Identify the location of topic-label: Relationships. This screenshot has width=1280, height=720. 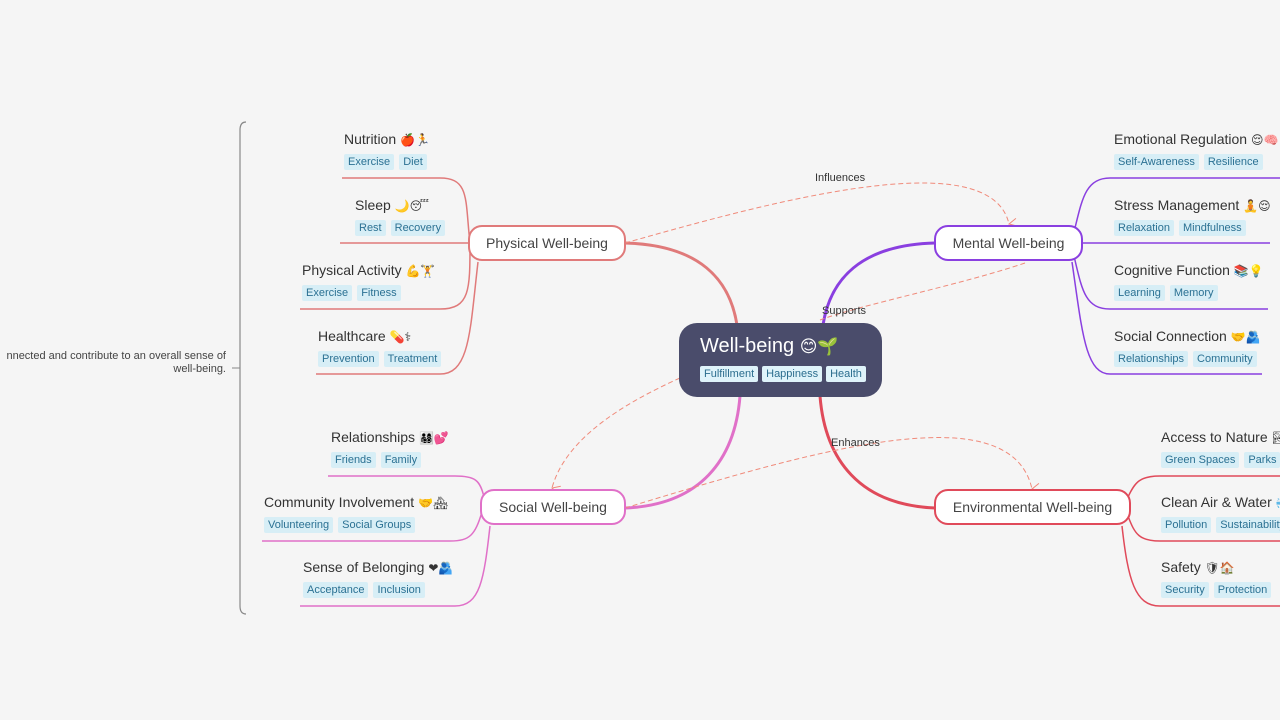
(373, 437).